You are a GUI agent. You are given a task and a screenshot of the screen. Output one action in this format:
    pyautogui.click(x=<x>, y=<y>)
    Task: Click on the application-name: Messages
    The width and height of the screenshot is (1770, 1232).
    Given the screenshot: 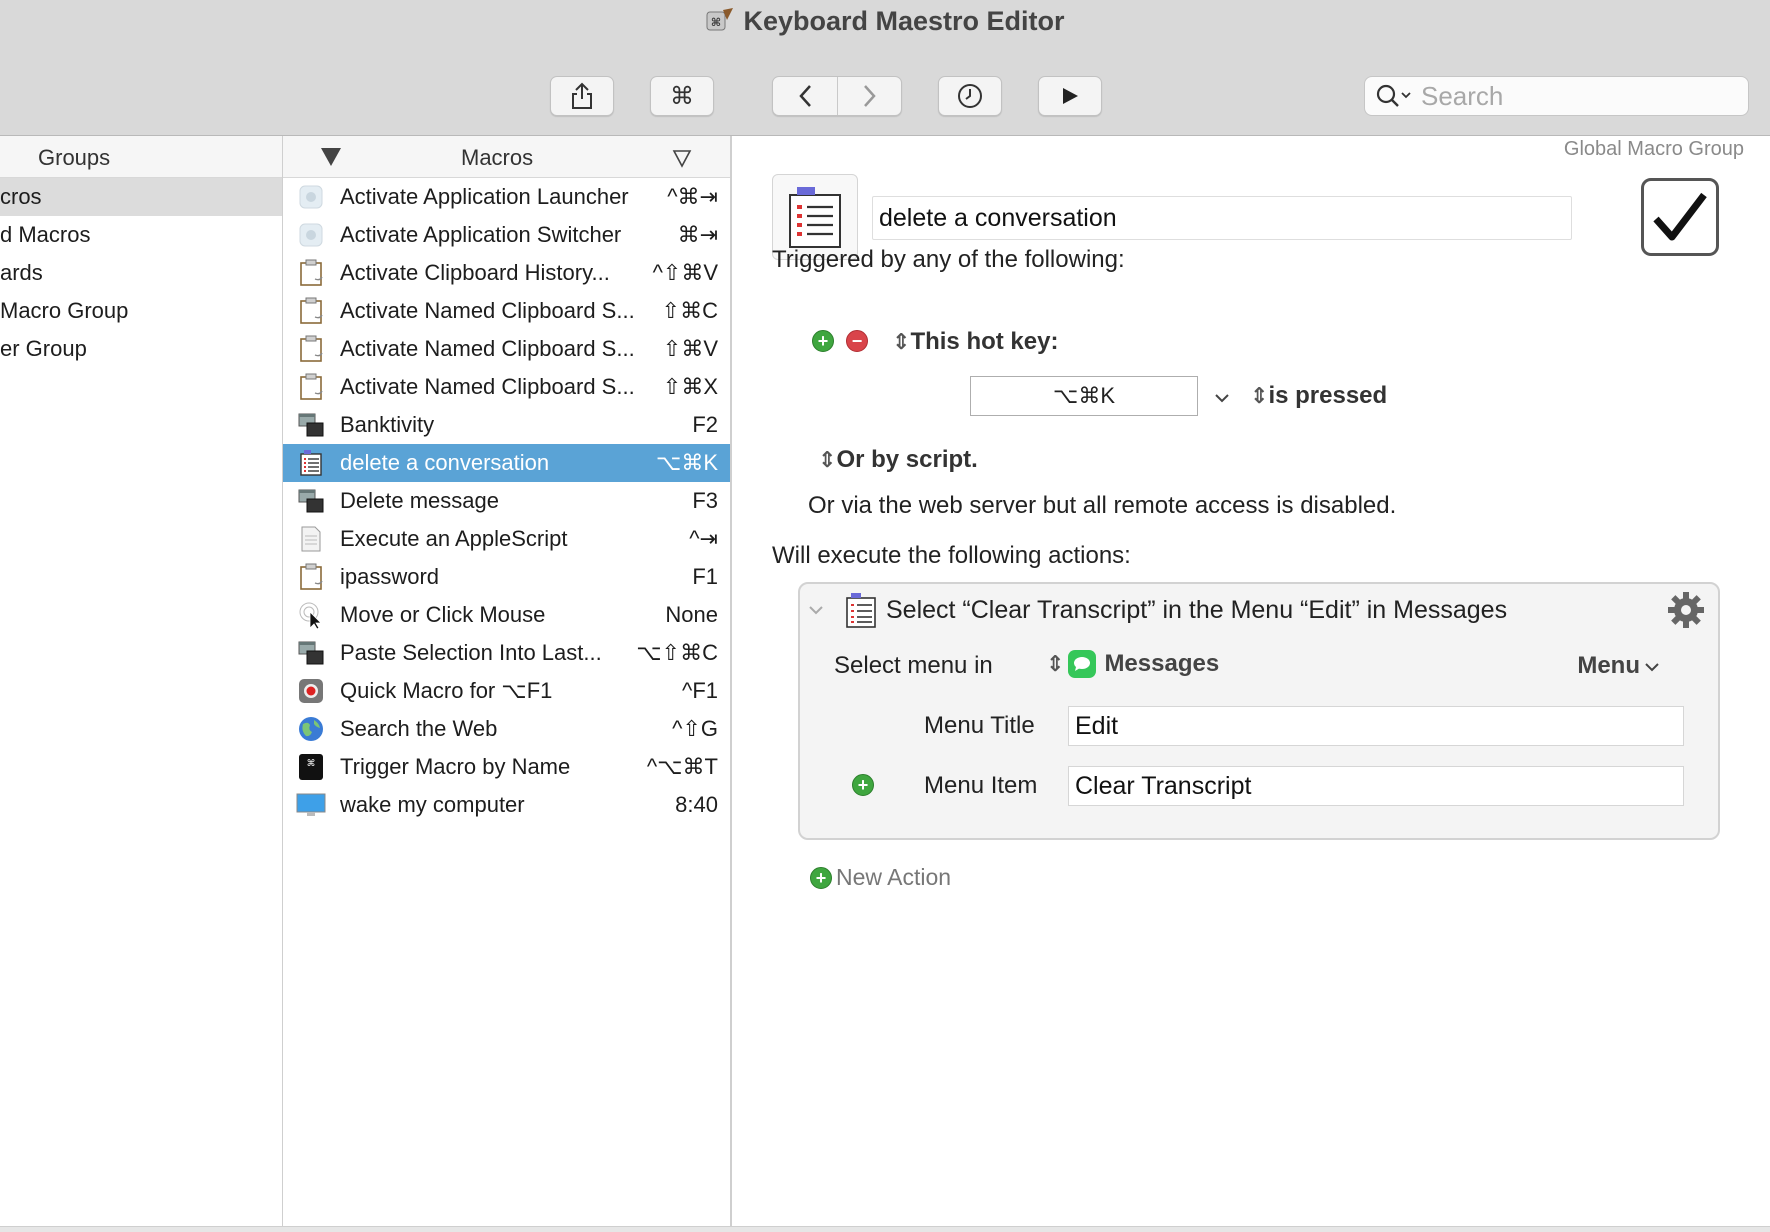 What is the action you would take?
    pyautogui.click(x=1162, y=663)
    